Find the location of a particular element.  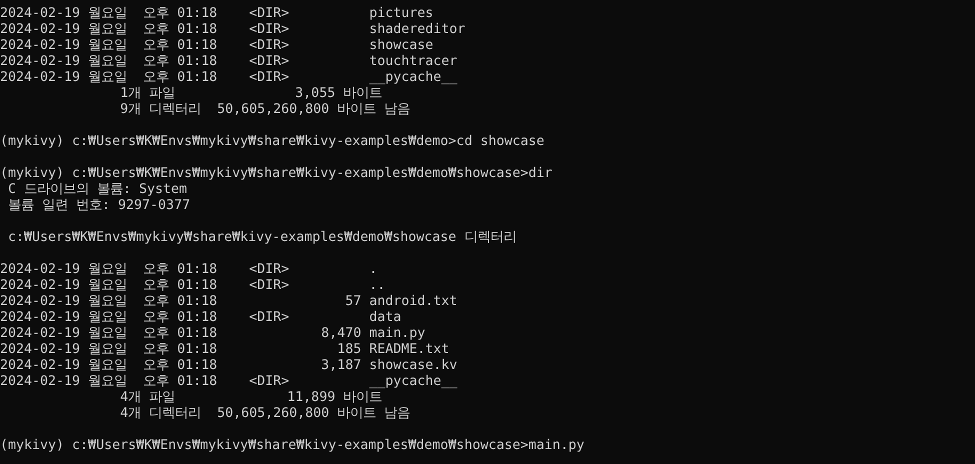

console-line: 2024-02-19 월요일 오후 01:18 <DIR> data is located at coordinates (201, 318).